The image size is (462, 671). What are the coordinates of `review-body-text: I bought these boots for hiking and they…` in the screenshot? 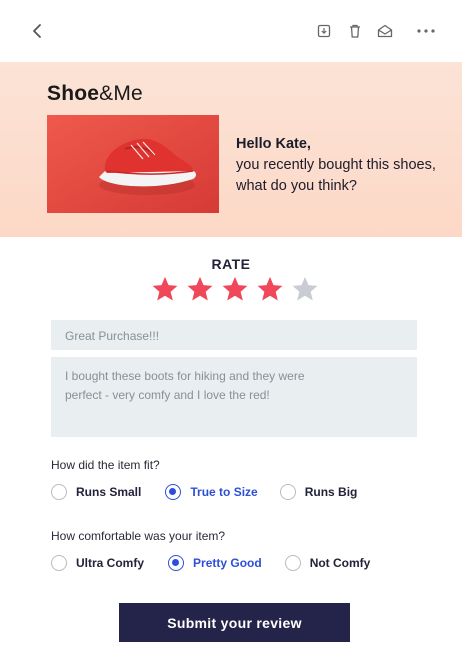 It's located at (185, 385).